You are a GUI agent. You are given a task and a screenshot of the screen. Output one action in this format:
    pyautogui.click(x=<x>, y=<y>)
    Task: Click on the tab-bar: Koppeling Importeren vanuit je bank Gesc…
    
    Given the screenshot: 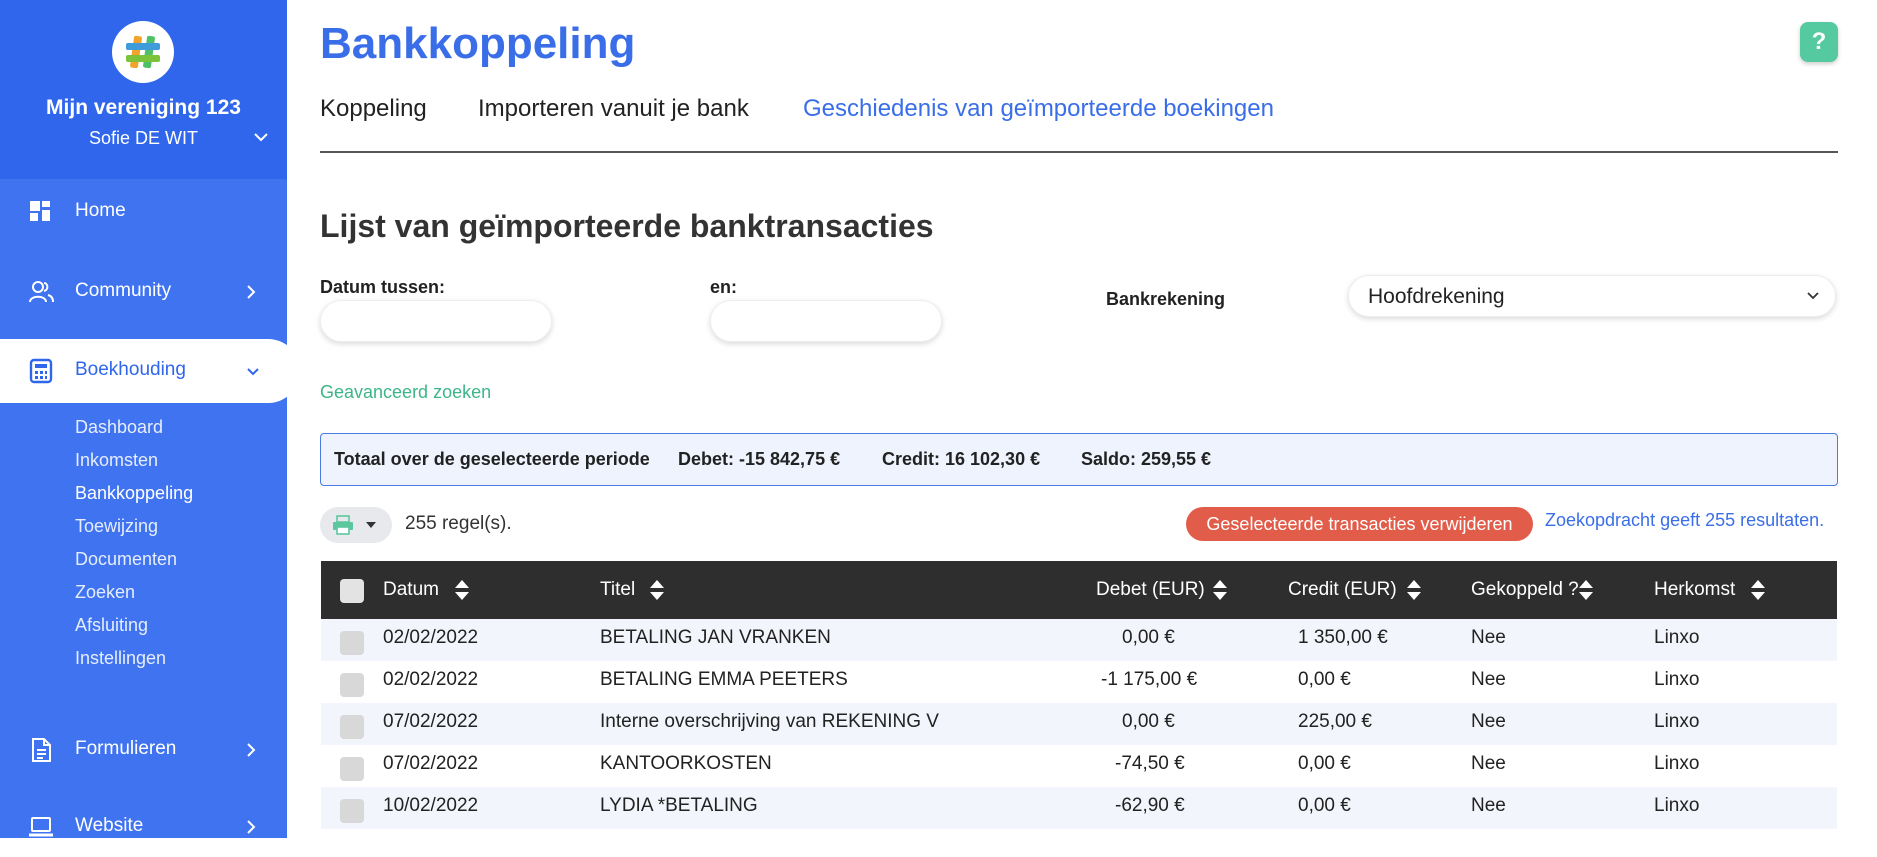 What is the action you would take?
    pyautogui.click(x=1079, y=124)
    